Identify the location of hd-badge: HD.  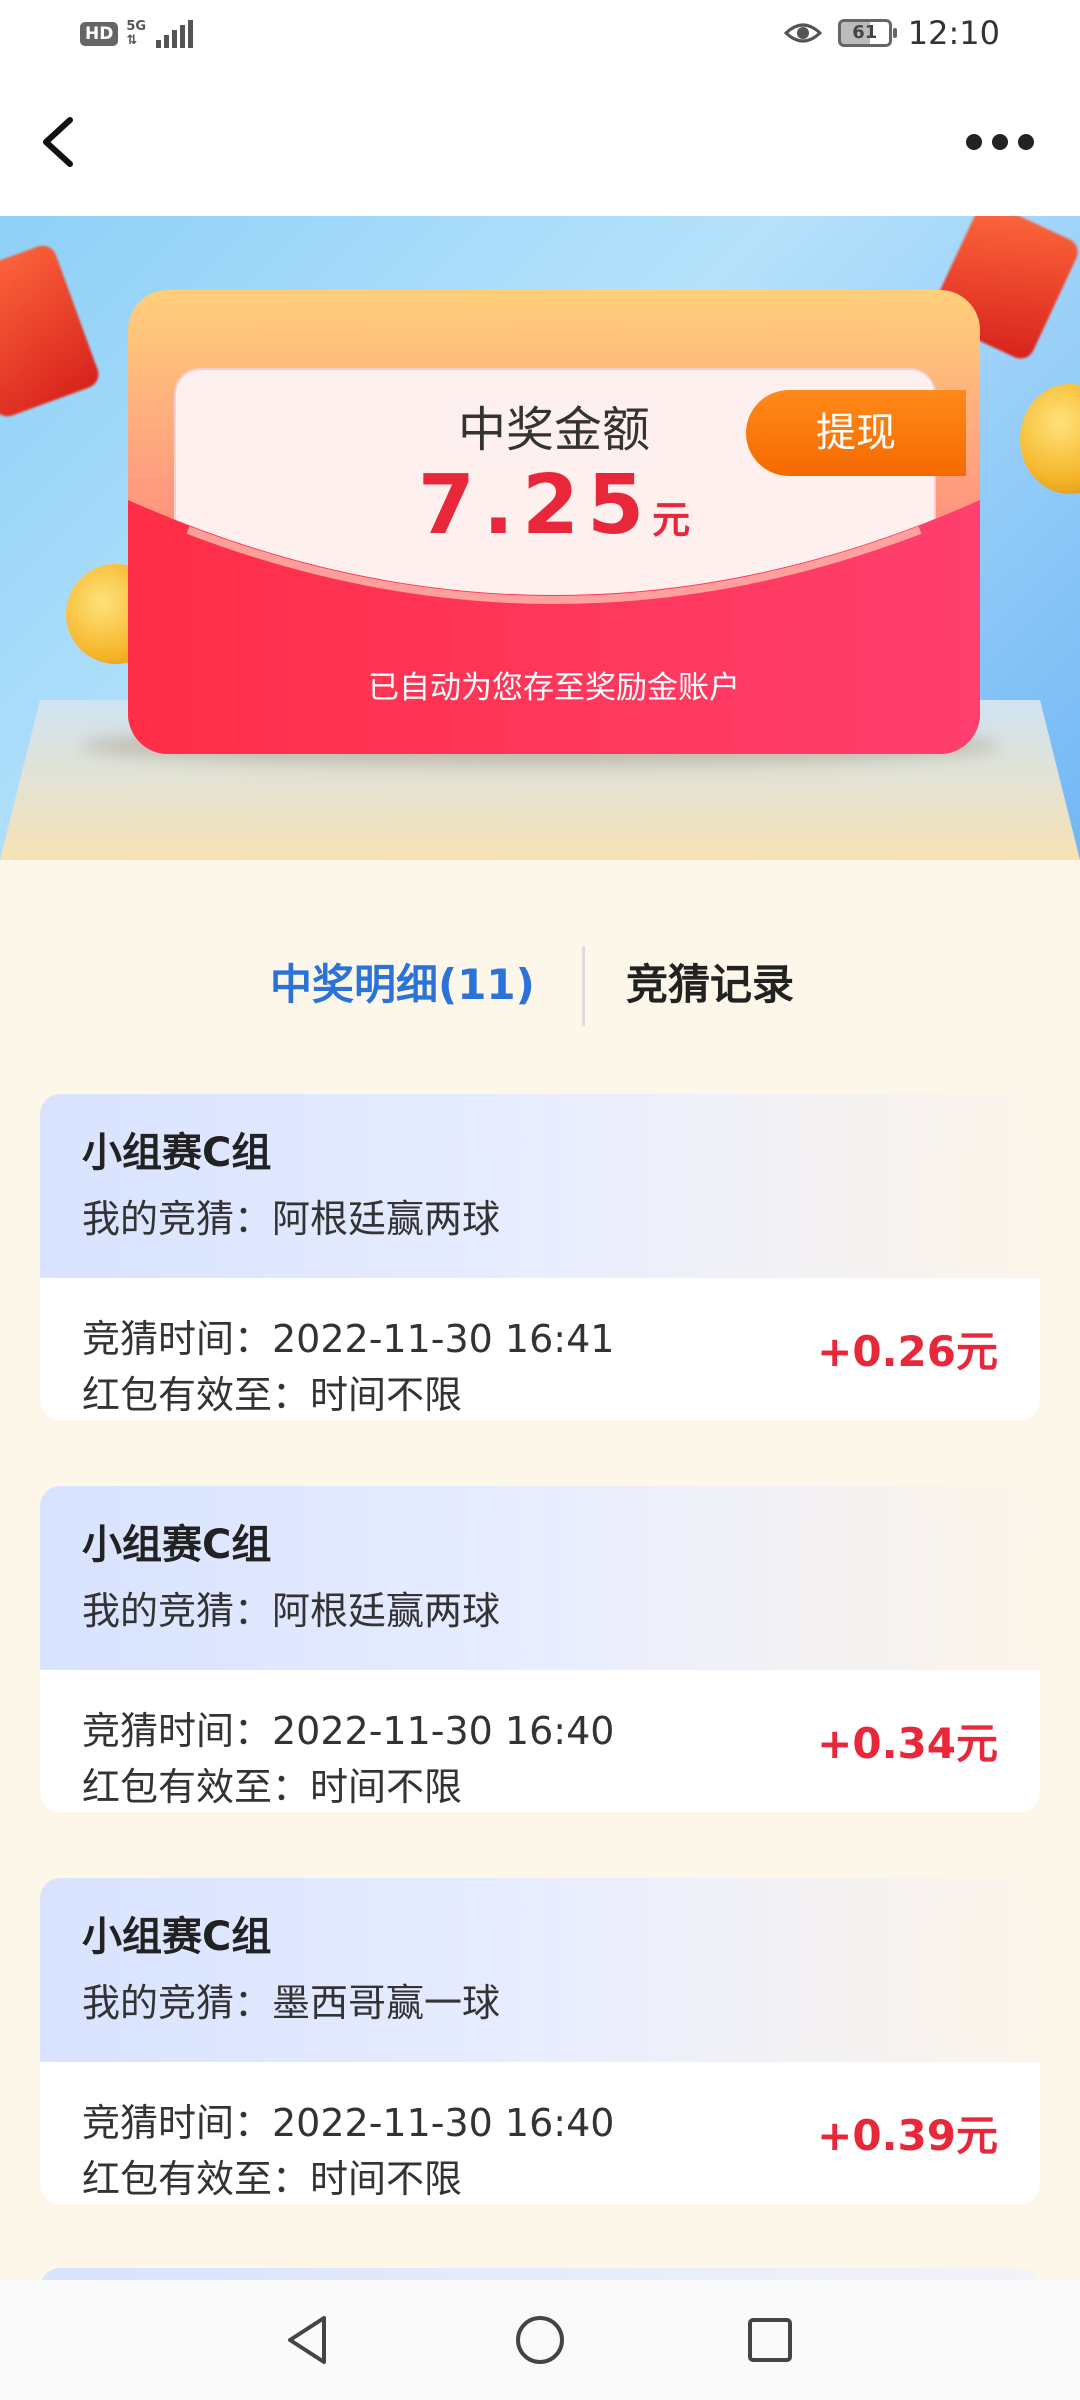
(99, 34).